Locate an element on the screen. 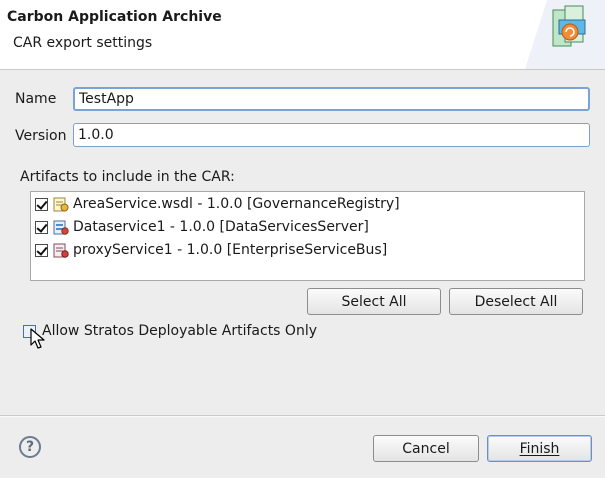  help-icon: ? is located at coordinates (30, 447).